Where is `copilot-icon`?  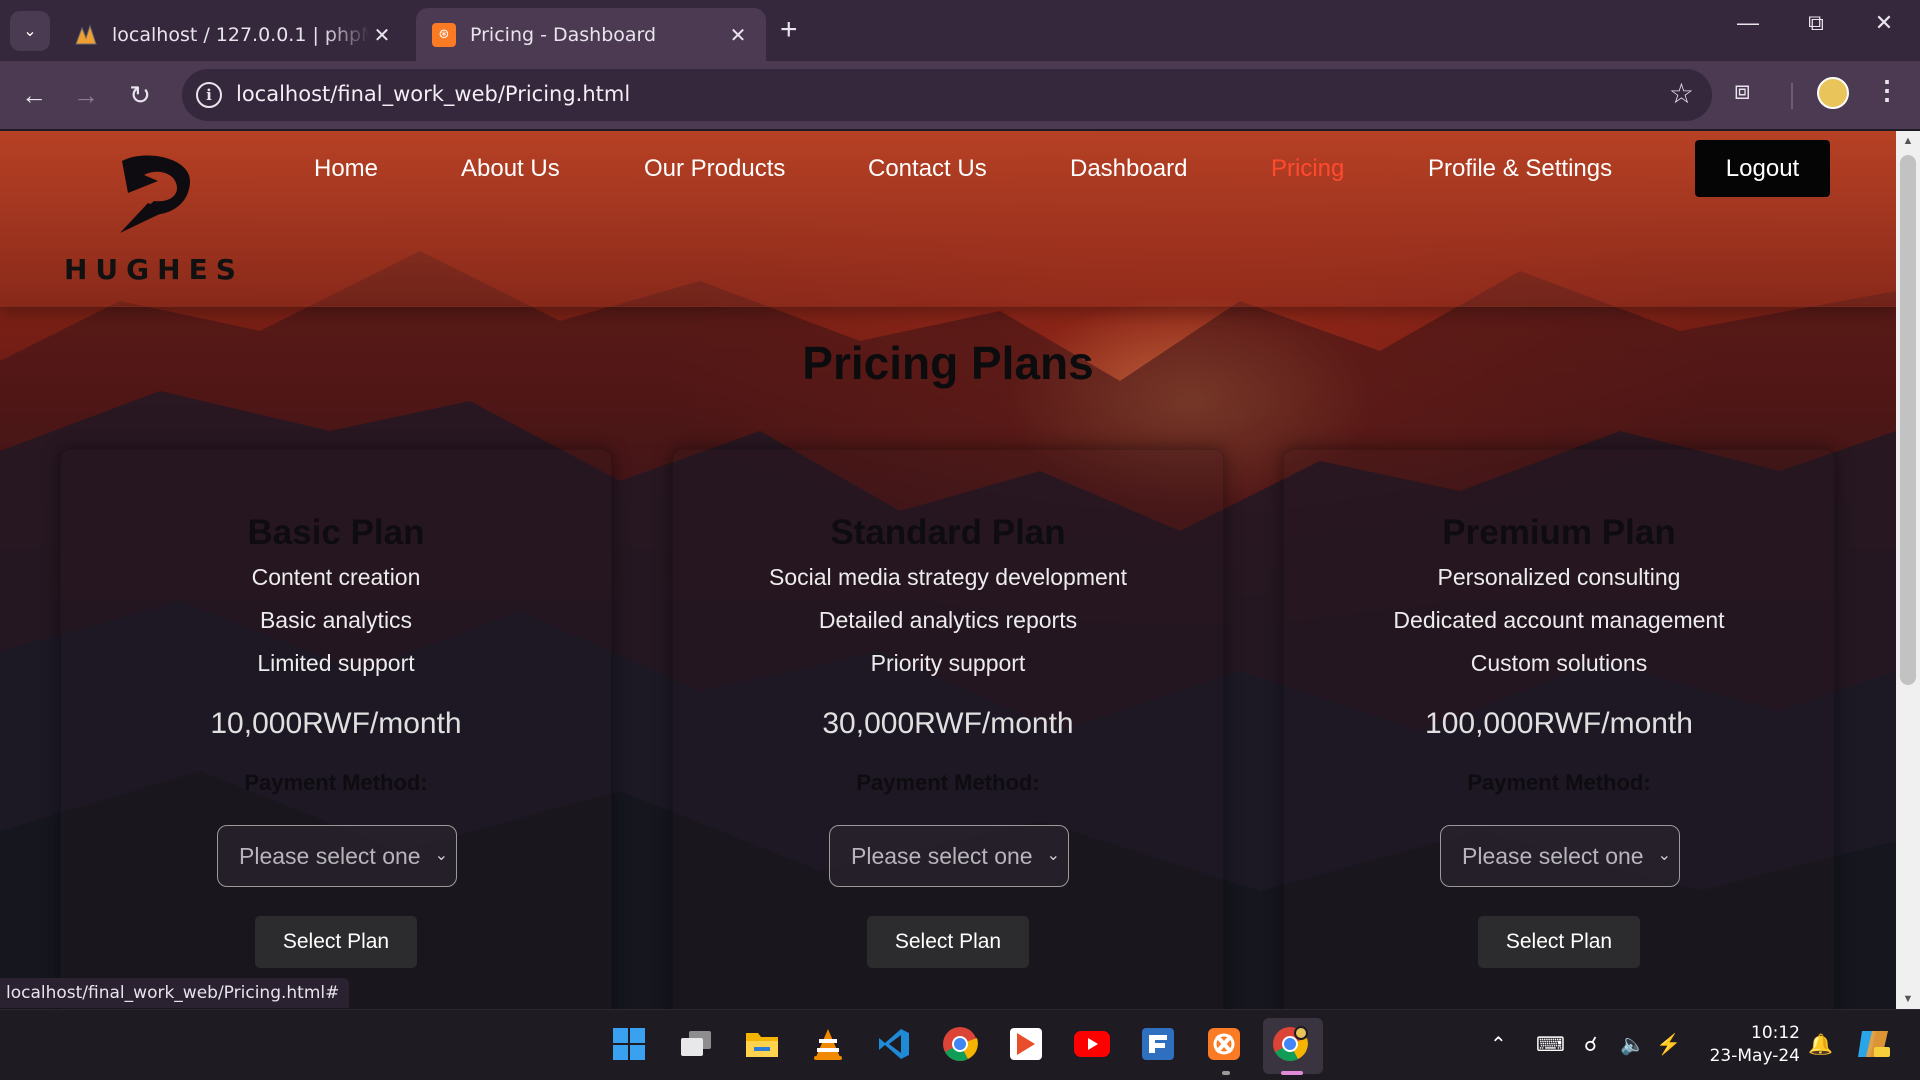
copilot-icon is located at coordinates (1874, 1044).